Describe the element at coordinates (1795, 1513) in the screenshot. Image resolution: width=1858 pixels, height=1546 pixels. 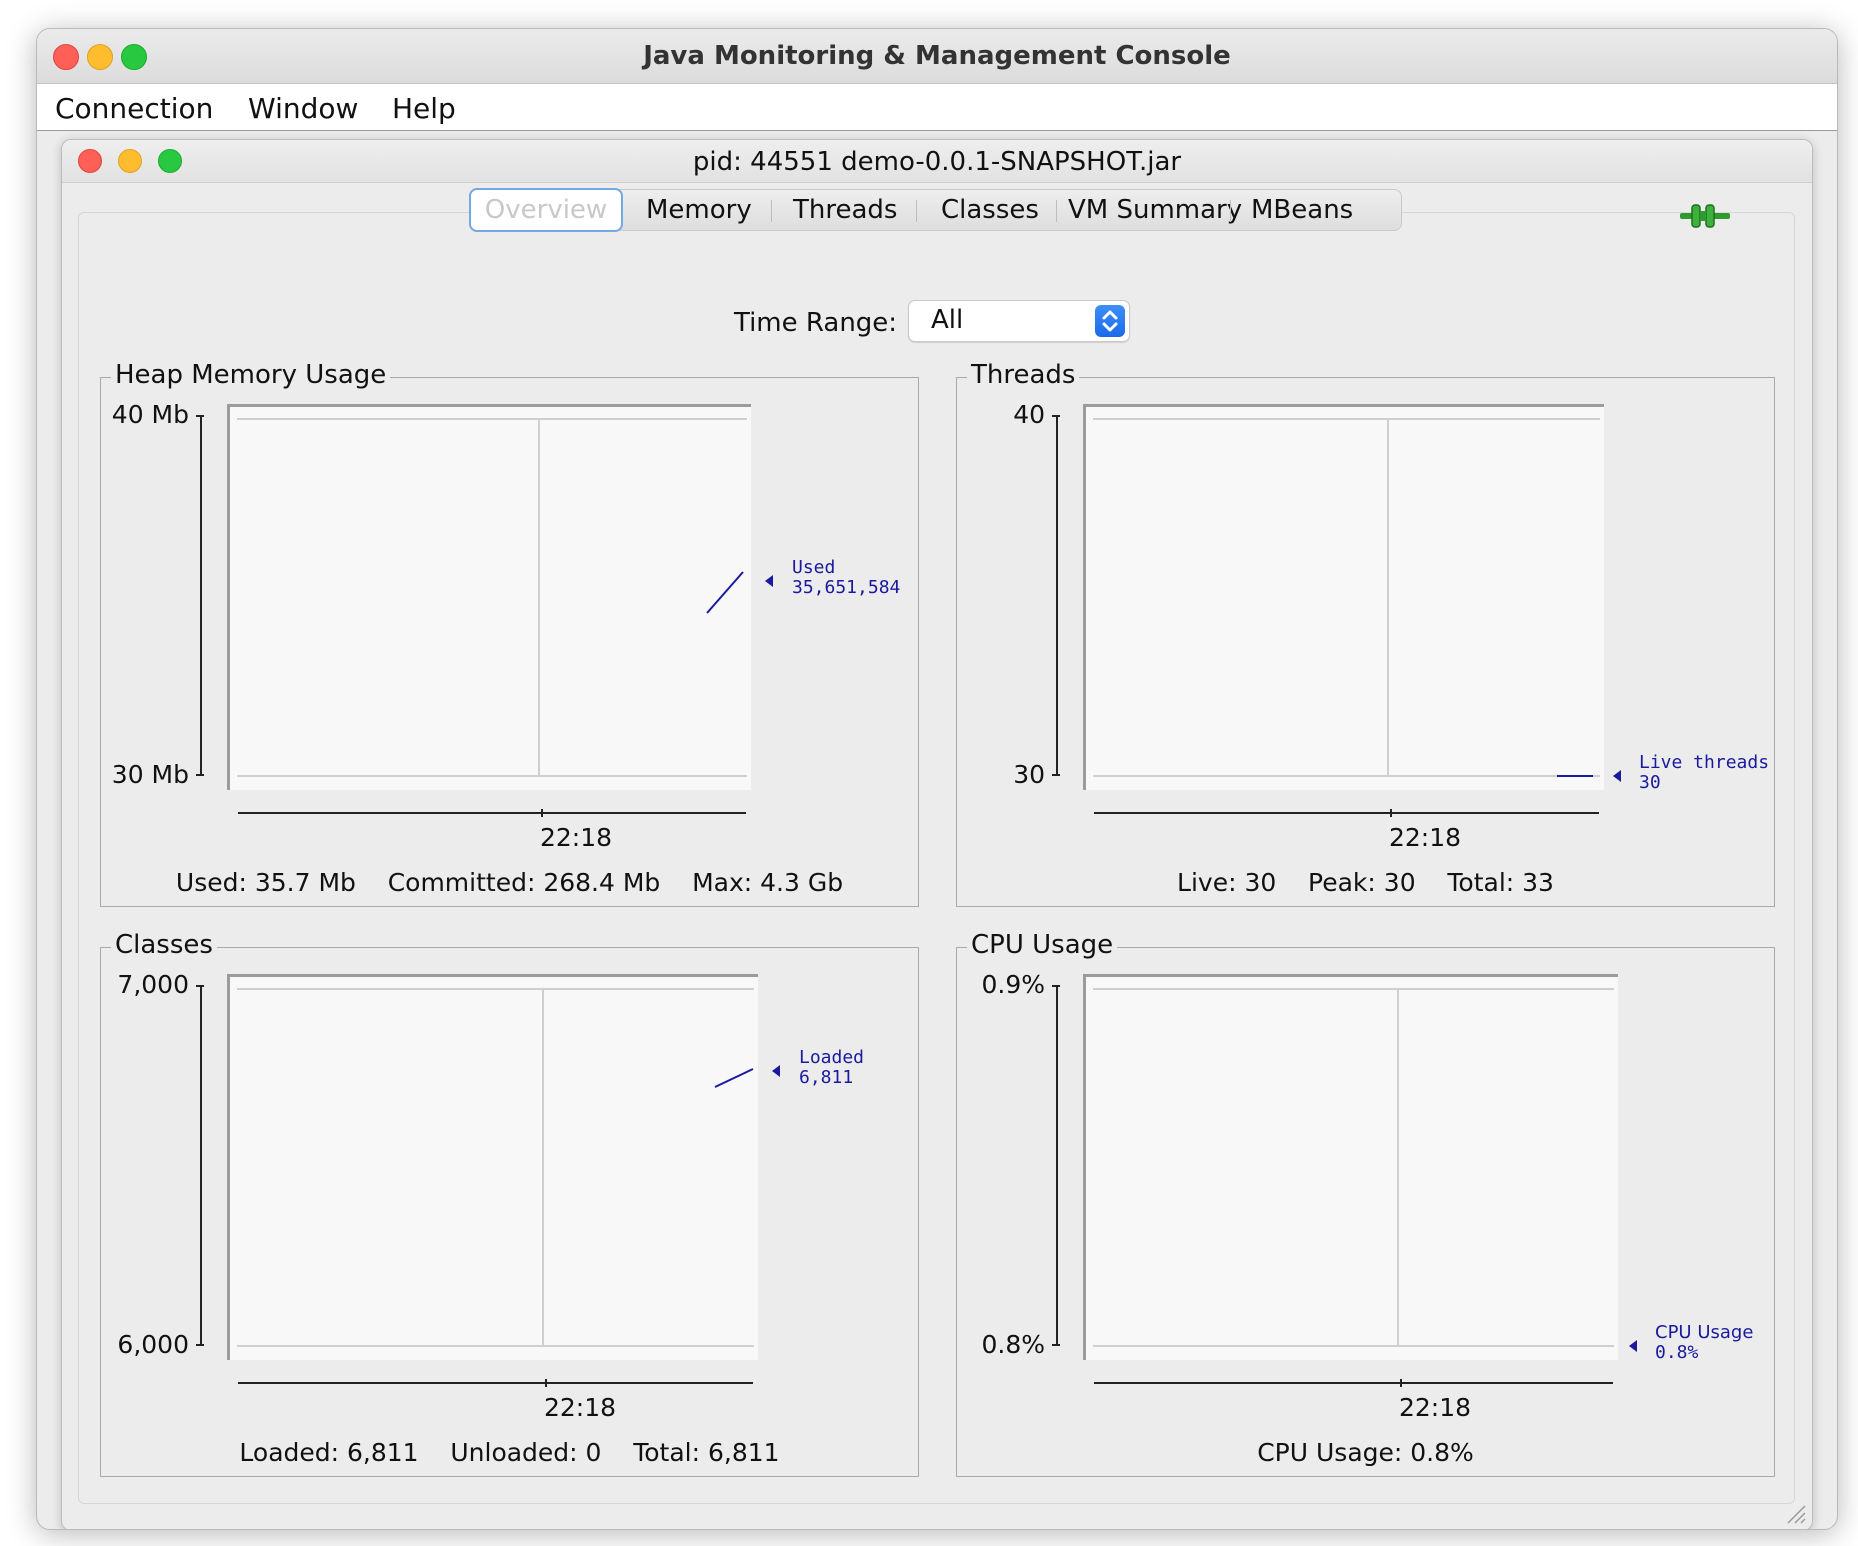
I see `resize-grip-icon` at that location.